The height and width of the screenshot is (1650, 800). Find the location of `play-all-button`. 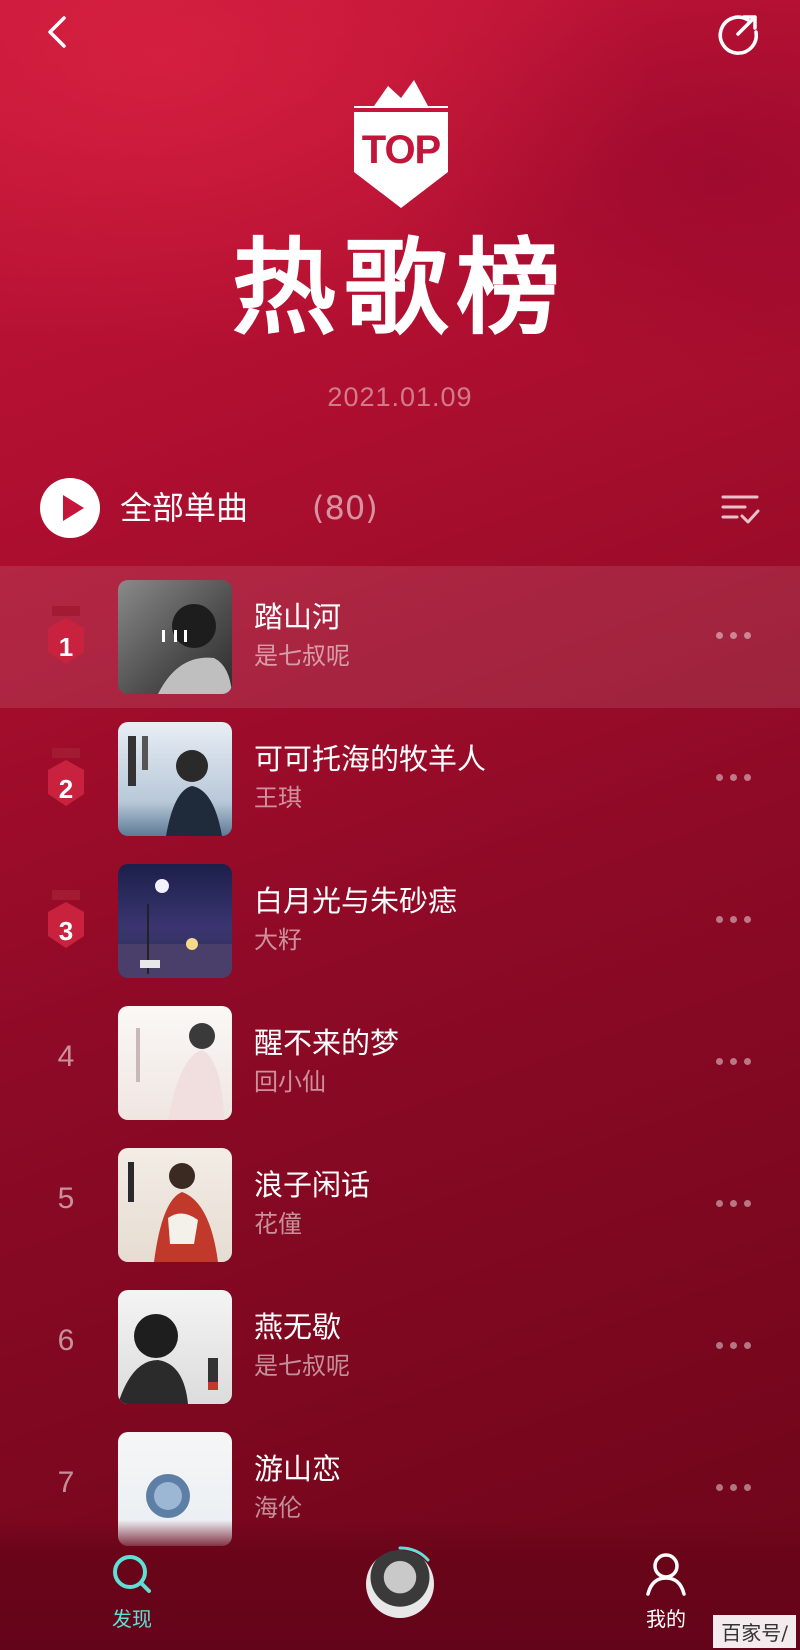

play-all-button is located at coordinates (70, 508).